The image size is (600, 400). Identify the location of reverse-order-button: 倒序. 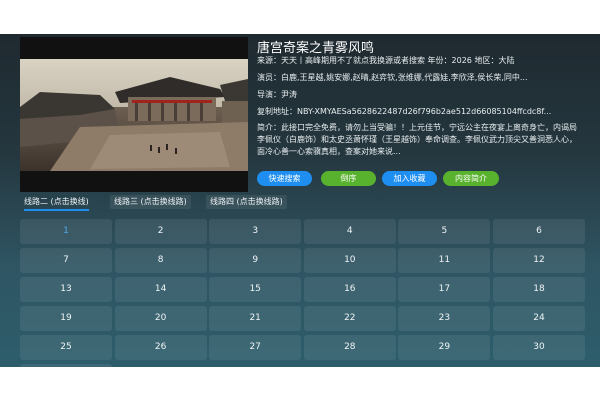
(348, 178).